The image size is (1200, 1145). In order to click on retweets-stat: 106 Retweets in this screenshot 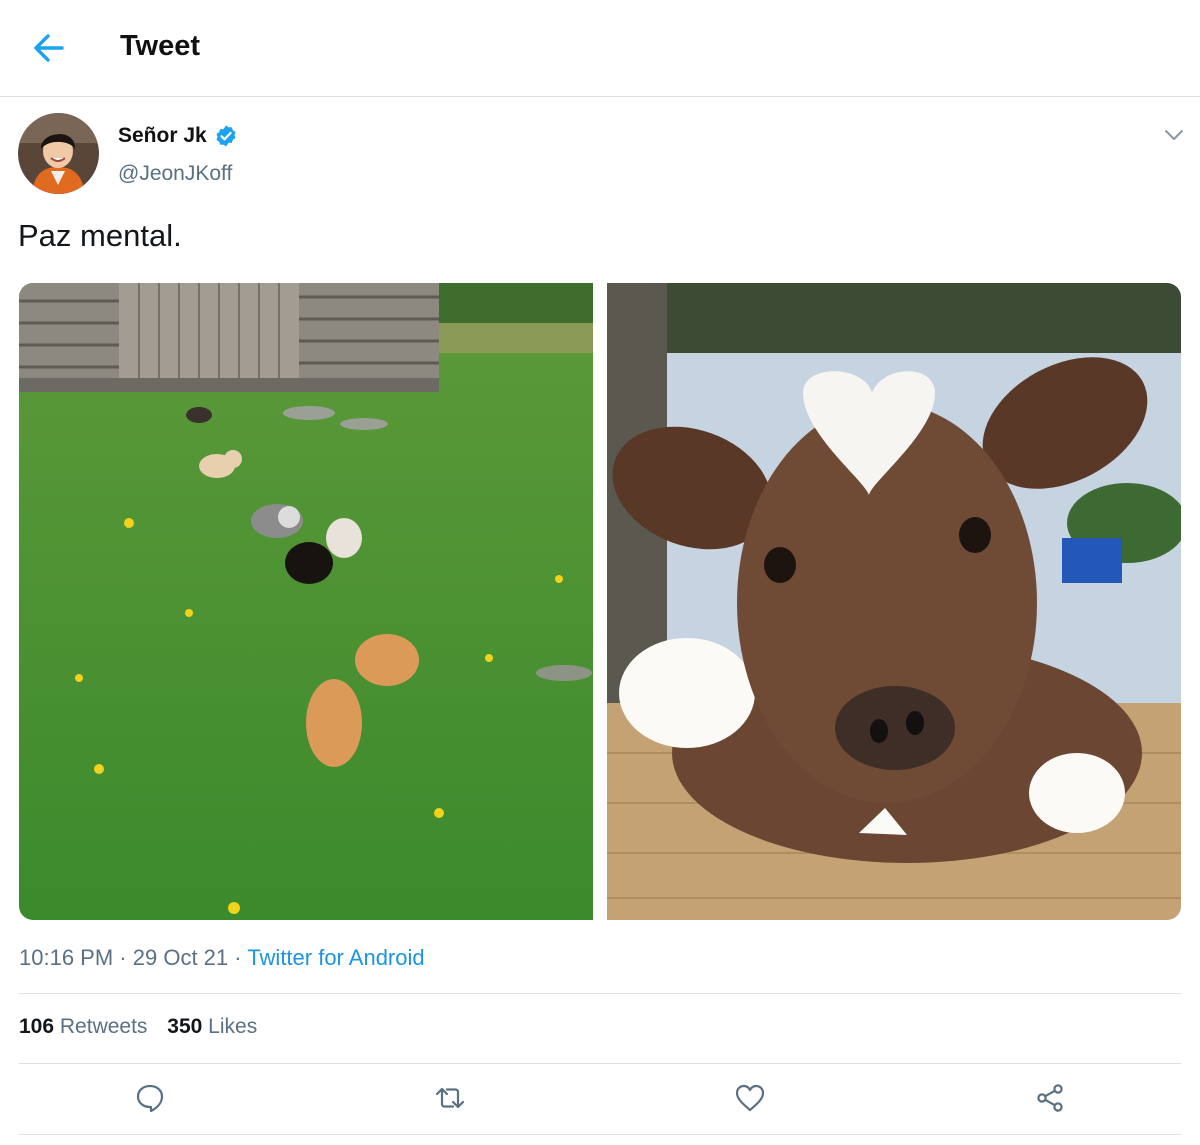, I will do `click(83, 1026)`.